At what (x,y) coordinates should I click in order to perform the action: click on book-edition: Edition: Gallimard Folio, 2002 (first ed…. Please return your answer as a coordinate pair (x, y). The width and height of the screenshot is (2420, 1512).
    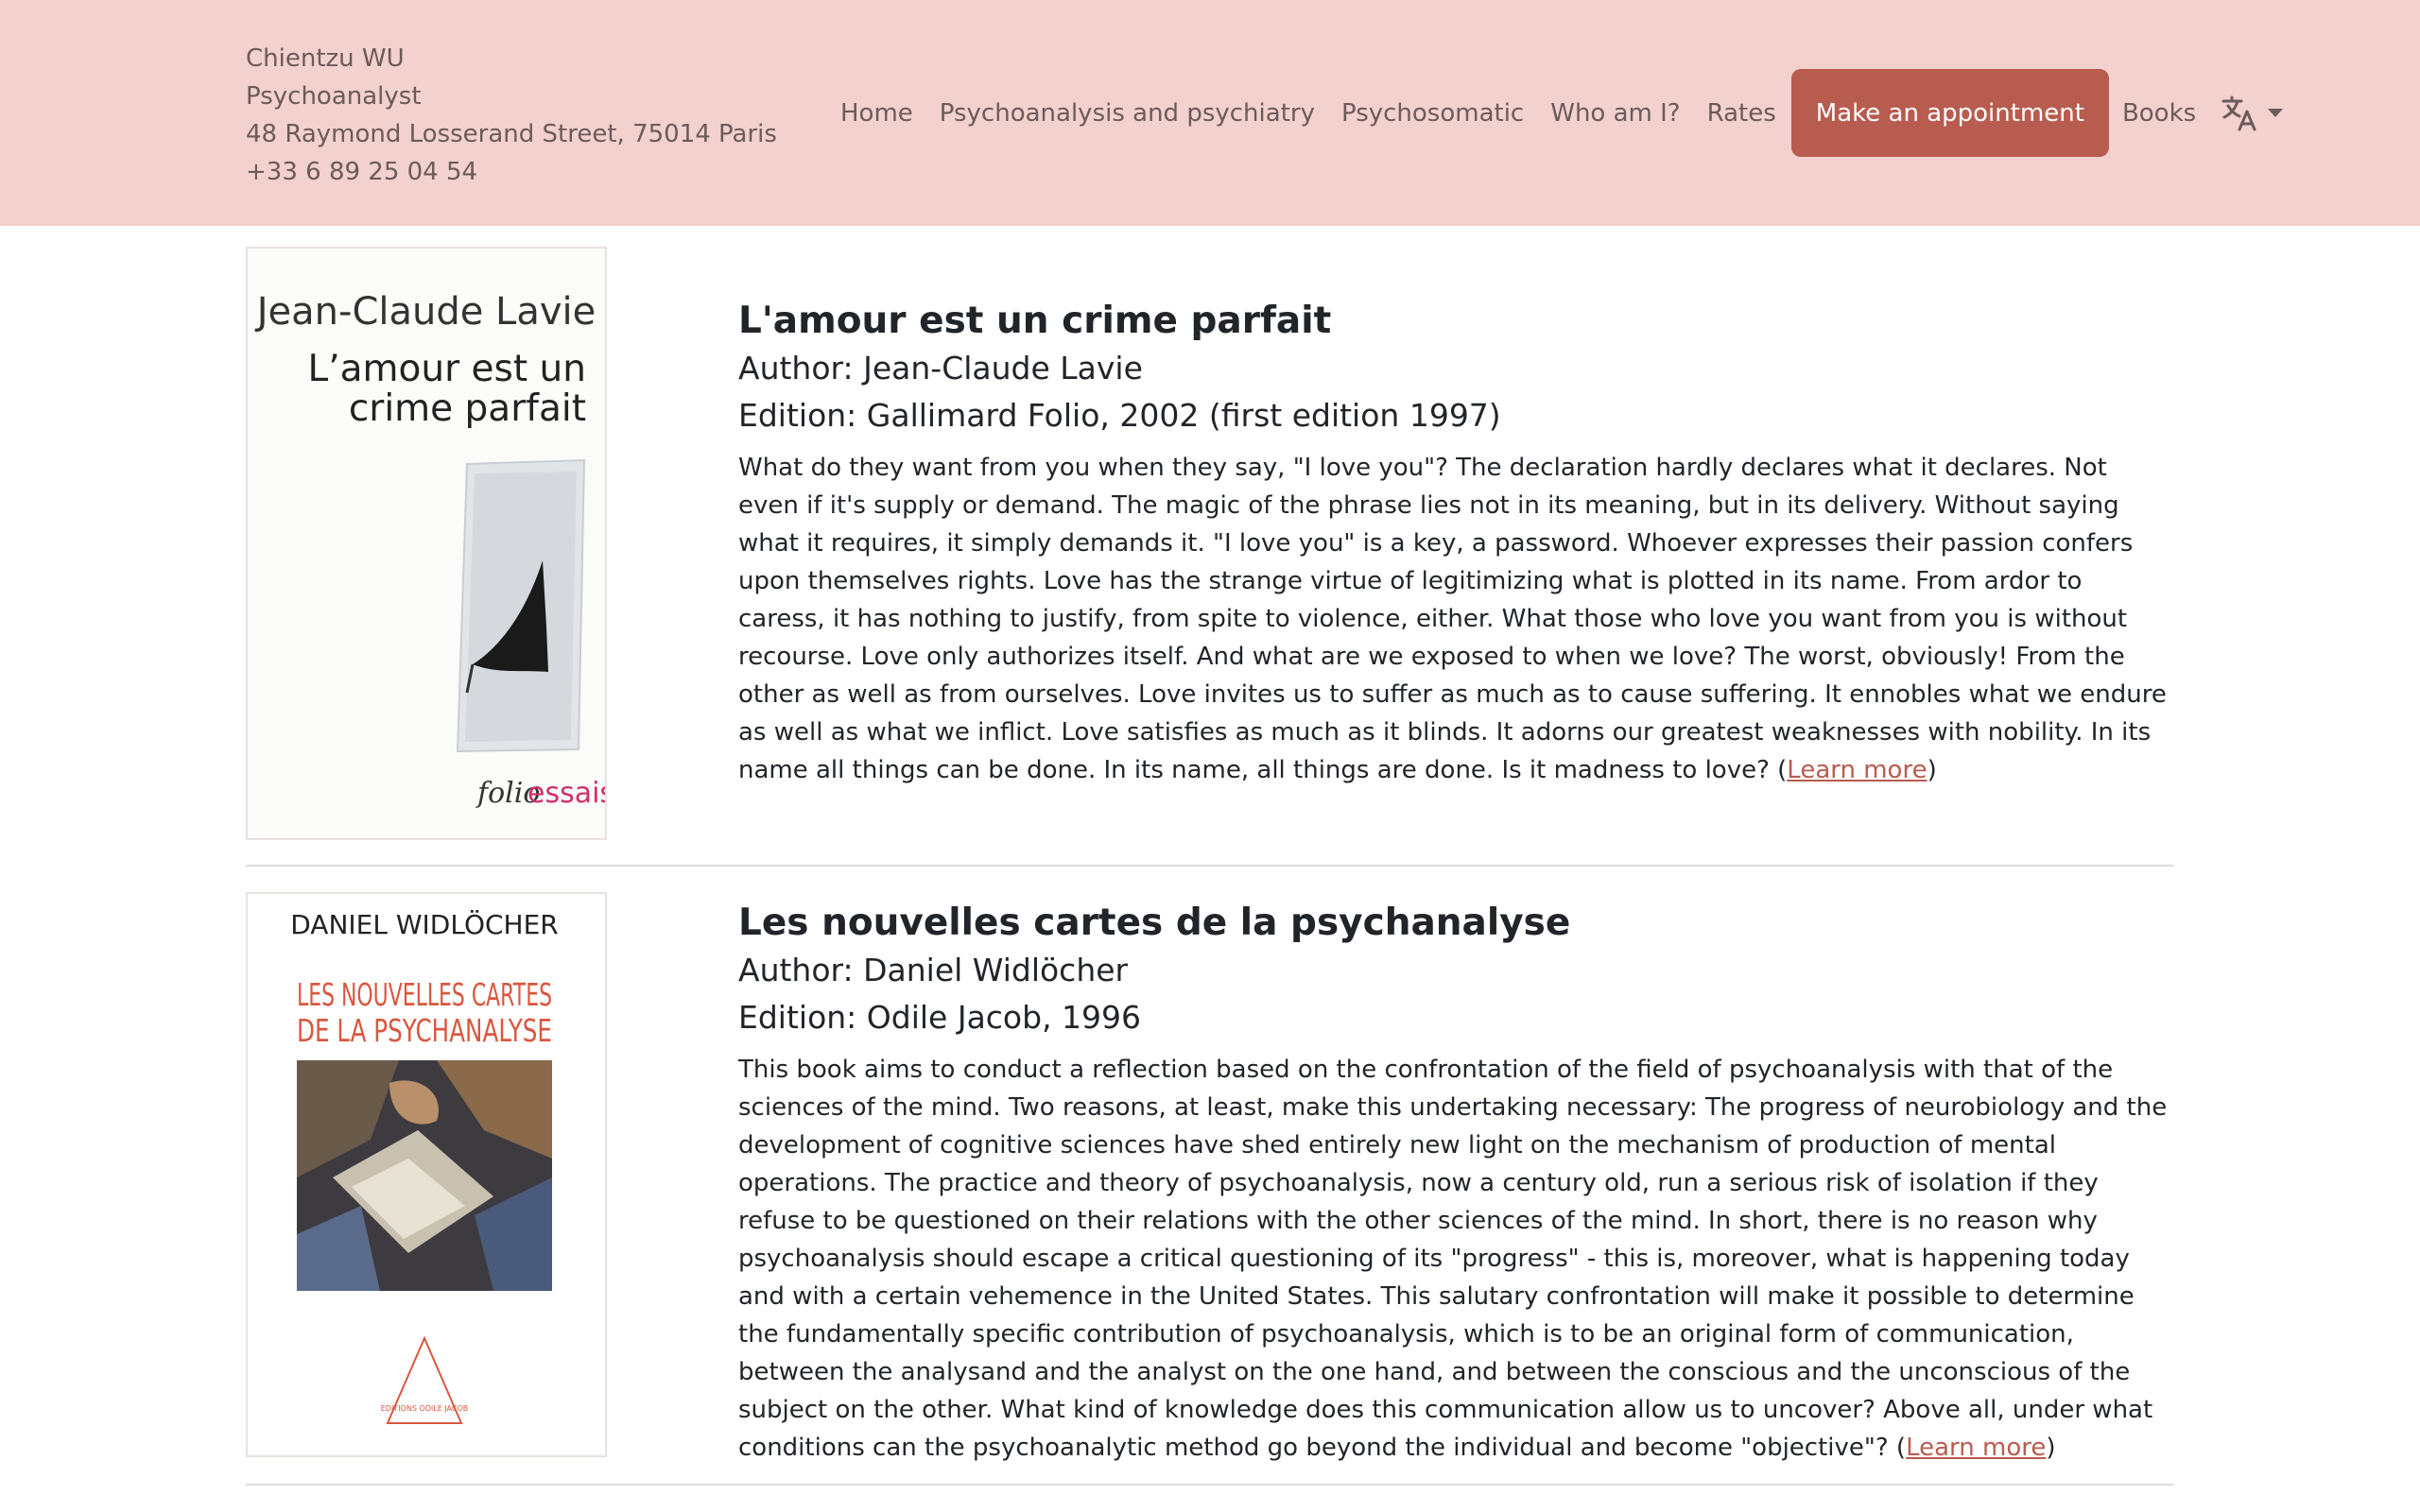
    Looking at the image, I should click on (1119, 415).